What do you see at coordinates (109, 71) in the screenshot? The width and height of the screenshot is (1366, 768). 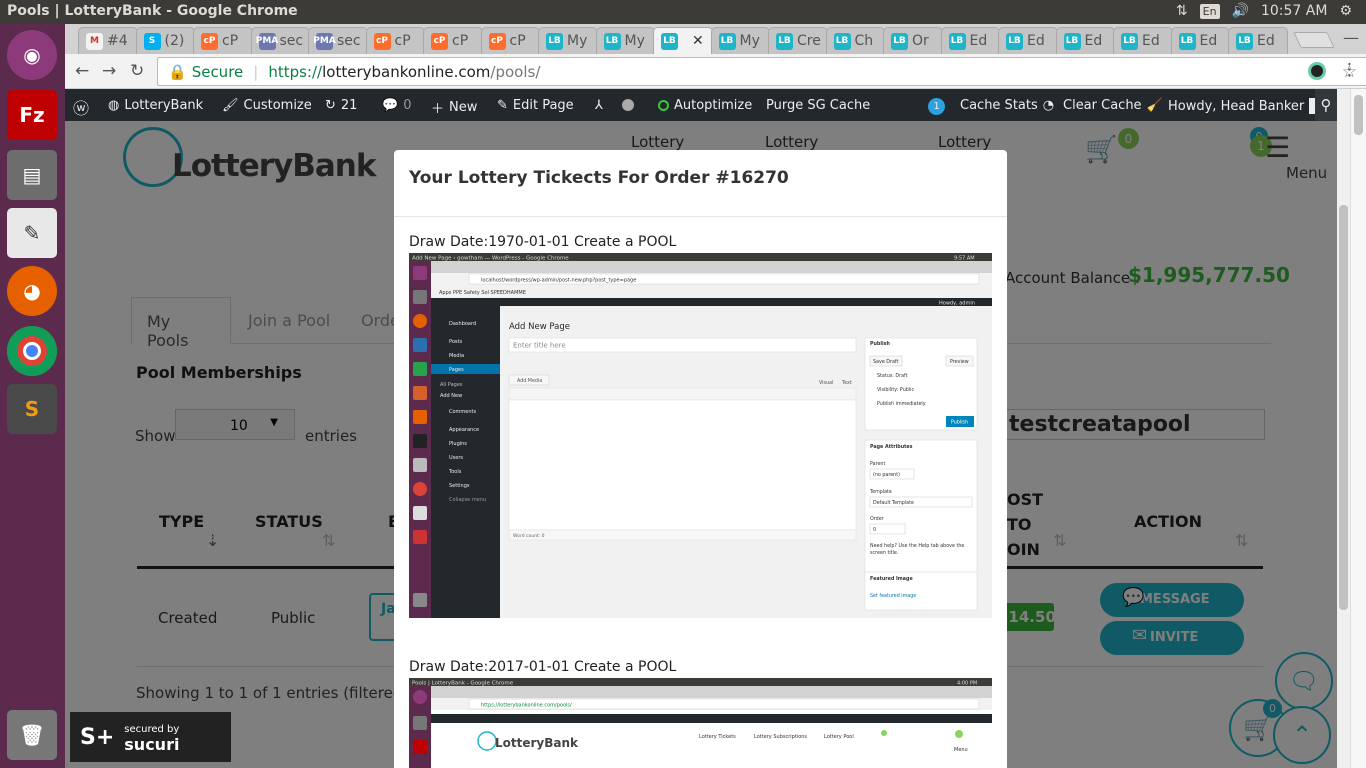 I see `forward-arrow-icon: →` at bounding box center [109, 71].